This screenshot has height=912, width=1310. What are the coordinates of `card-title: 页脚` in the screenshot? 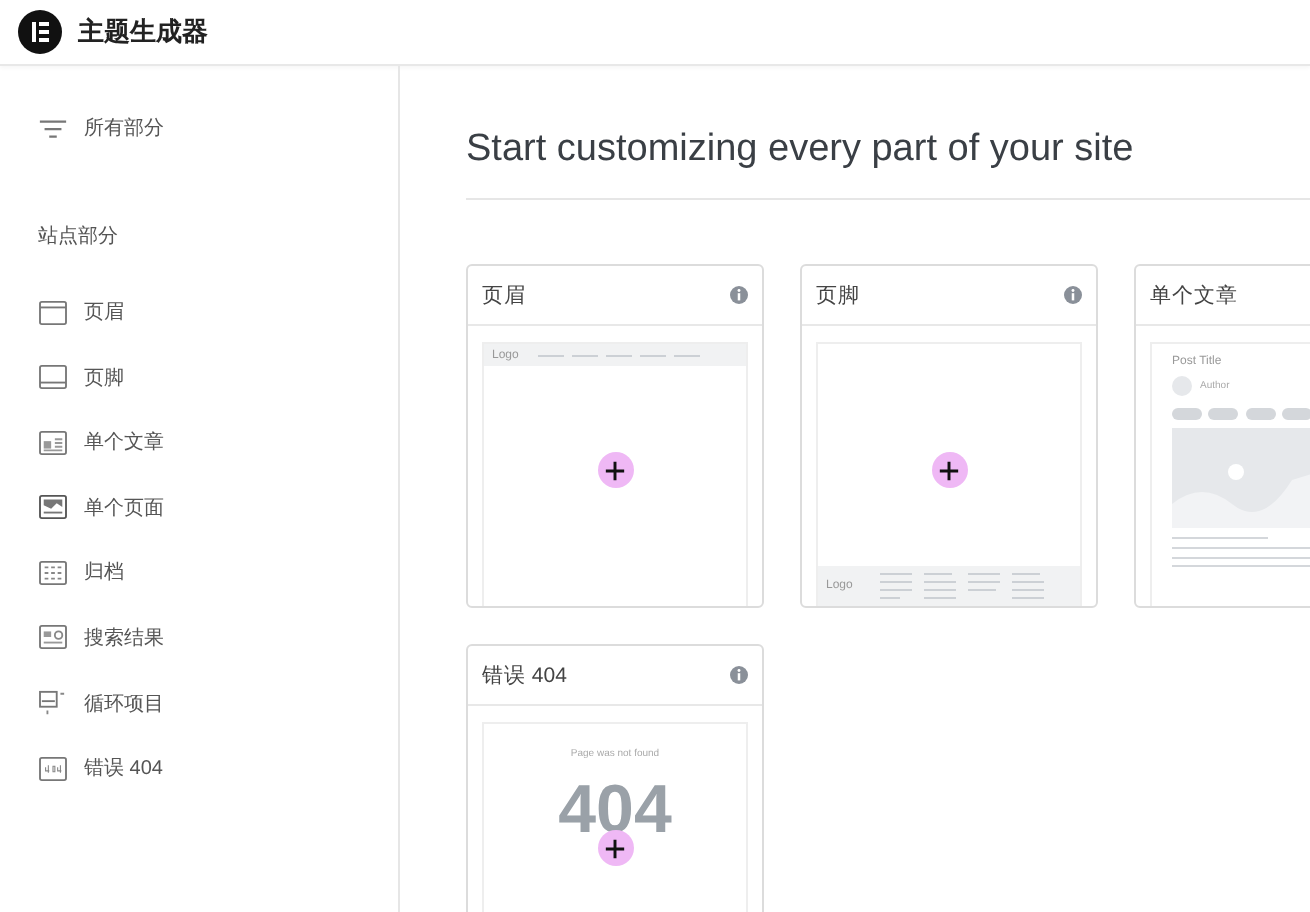 It's located at (838, 295).